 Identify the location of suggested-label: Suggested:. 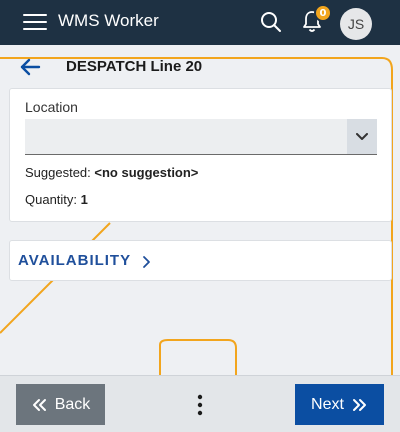
(60, 172).